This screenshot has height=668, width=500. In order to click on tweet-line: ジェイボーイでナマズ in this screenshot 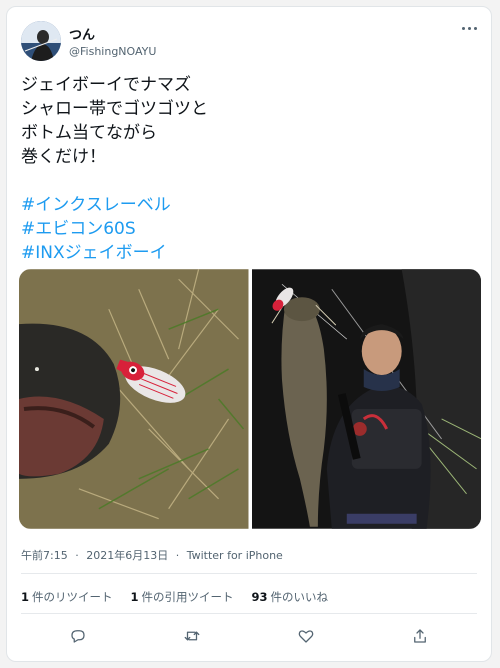, I will do `click(106, 85)`.